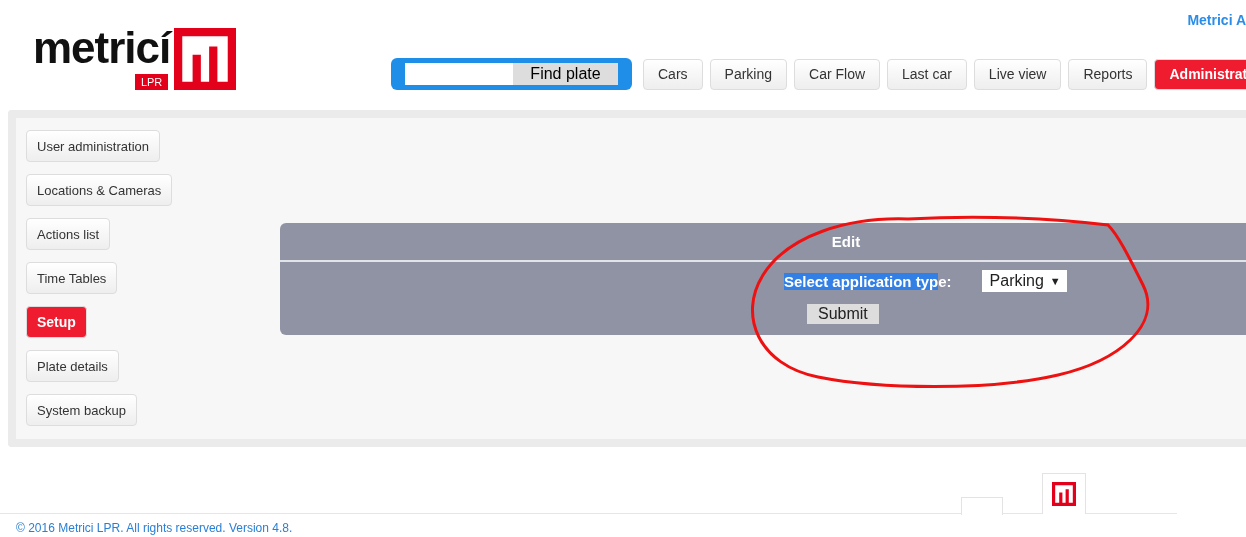 This screenshot has width=1246, height=537. I want to click on nav-tab: Live view, so click(1017, 74).